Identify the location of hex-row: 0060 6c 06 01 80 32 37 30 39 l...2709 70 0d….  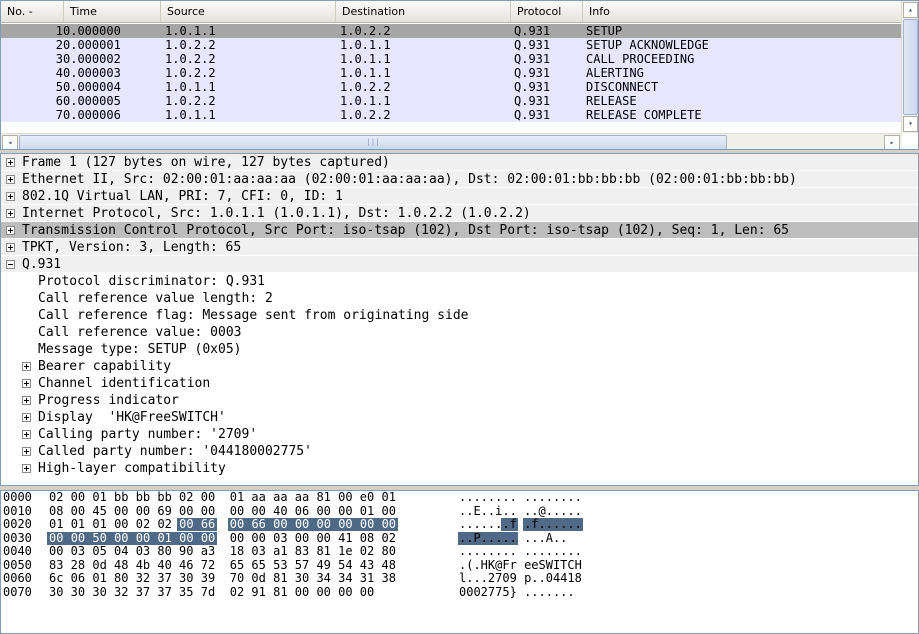
(459, 578).